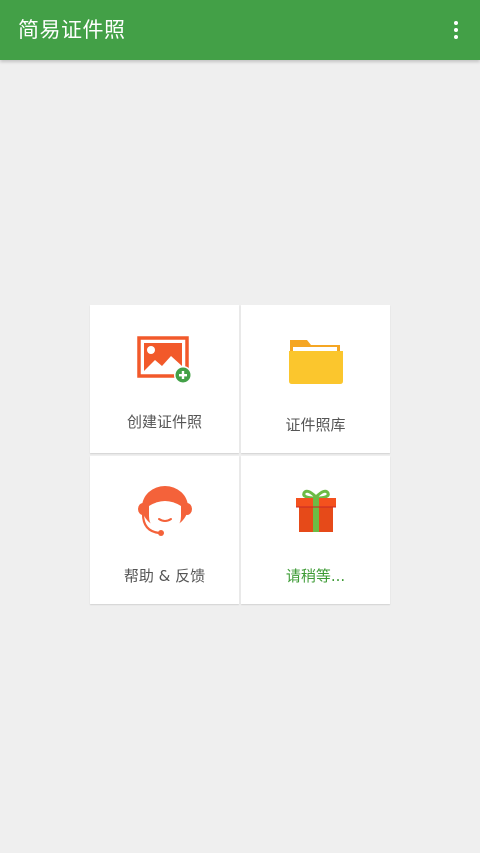  I want to click on support-agent-icon, so click(164, 512).